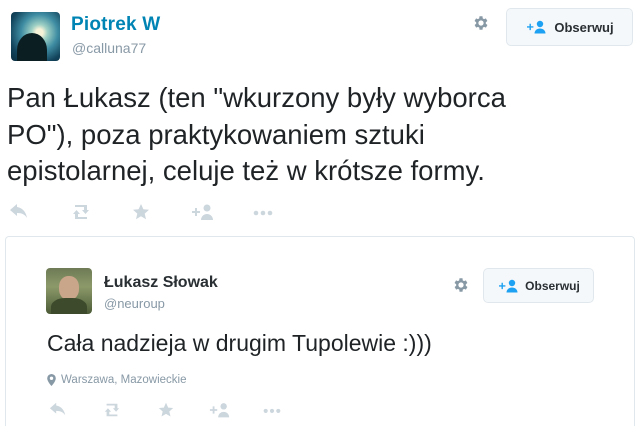 The width and height of the screenshot is (640, 426). Describe the element at coordinates (51, 380) in the screenshot. I see `location-pin-icon` at that location.